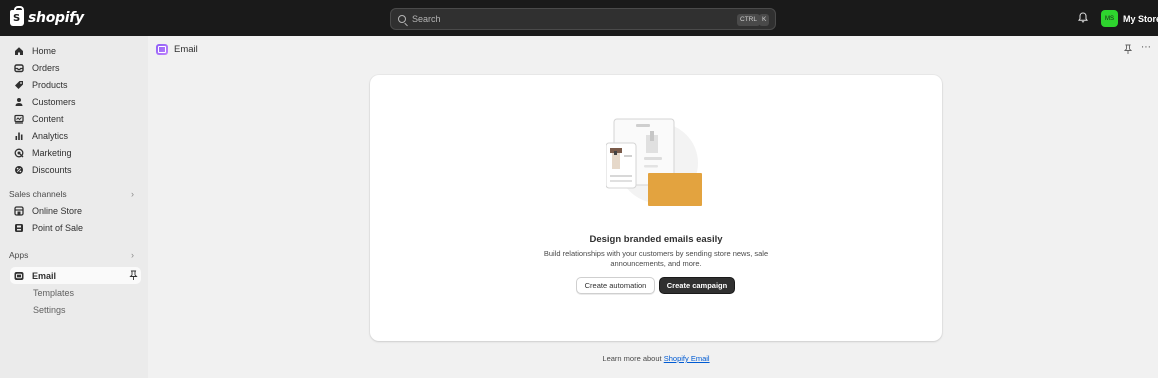 The image size is (1158, 378). Describe the element at coordinates (654, 162) in the screenshot. I see `email-illustration` at that location.